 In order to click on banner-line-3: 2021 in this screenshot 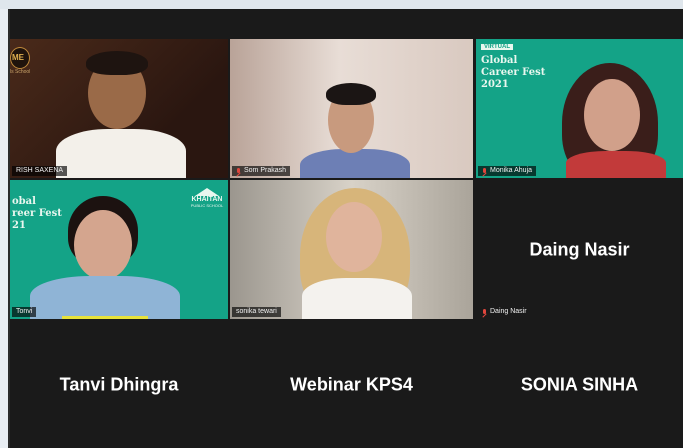, I will do `click(495, 84)`.